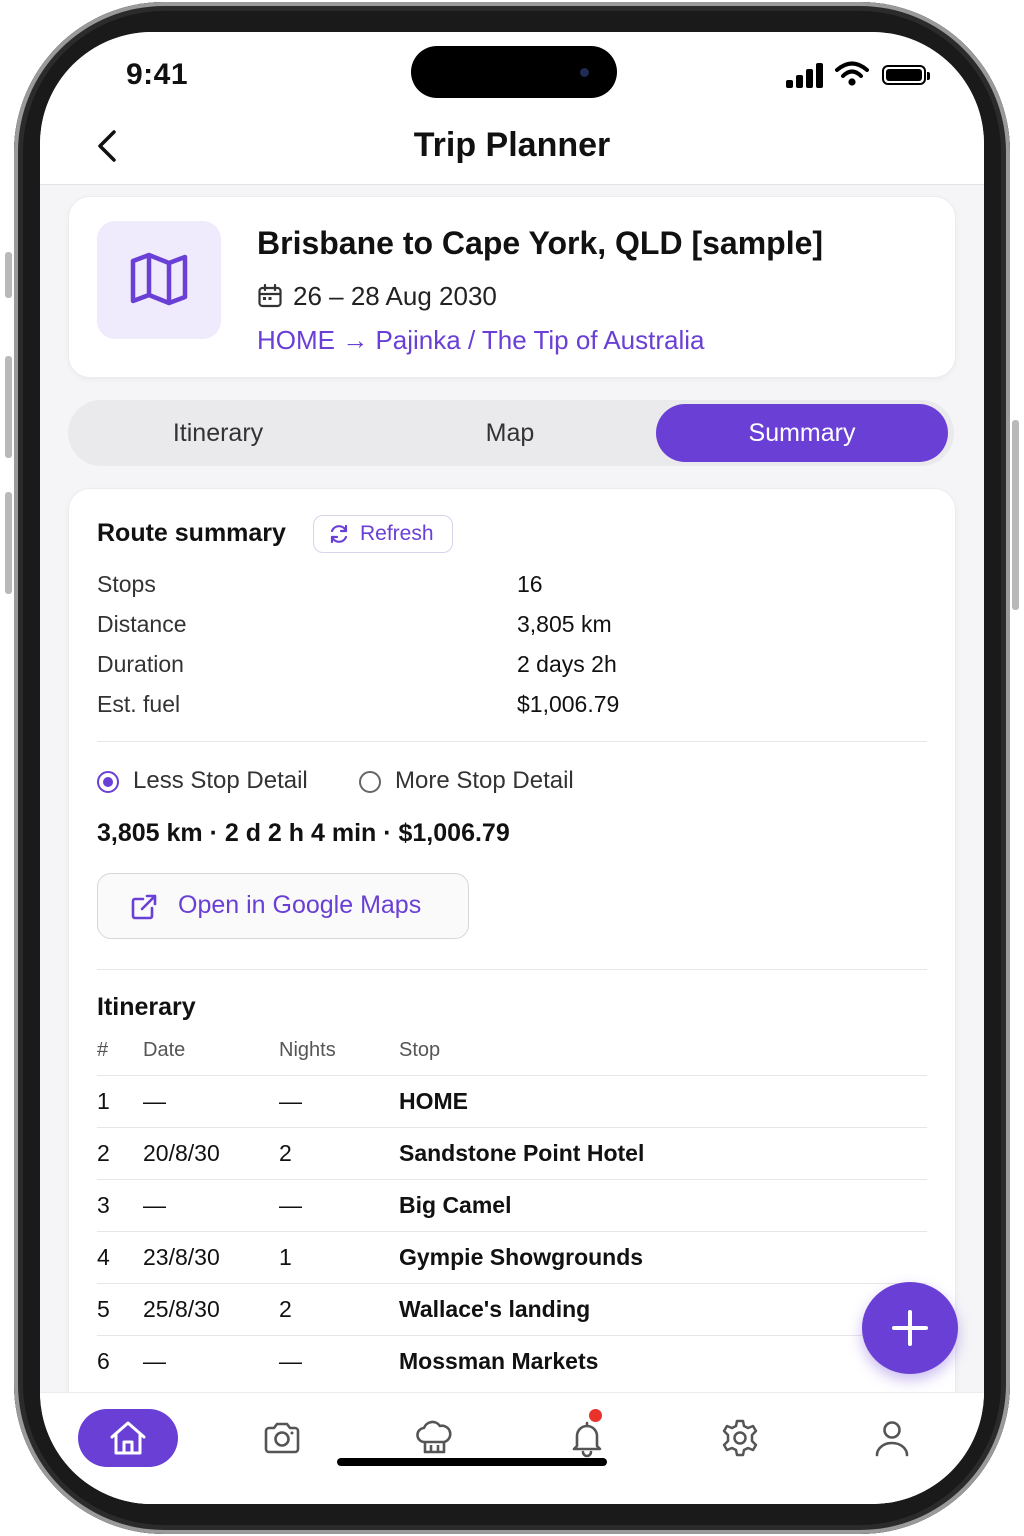 This screenshot has width=1024, height=1536. I want to click on chef-hat-icon, so click(434, 1437).